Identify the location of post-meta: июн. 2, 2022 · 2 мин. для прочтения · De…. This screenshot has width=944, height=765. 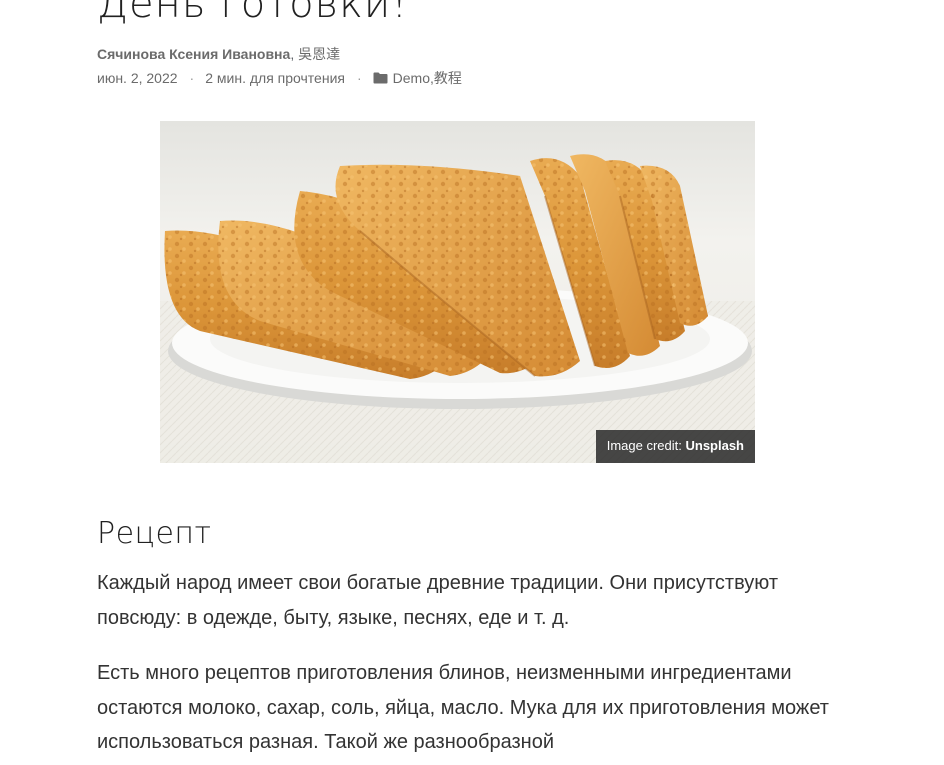
(279, 78).